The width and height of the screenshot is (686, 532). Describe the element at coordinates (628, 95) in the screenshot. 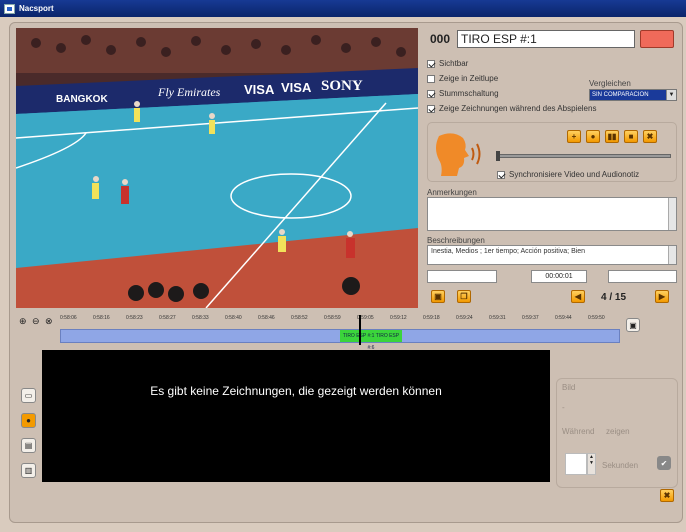

I see `compare-selected: SIN COMPARACION` at that location.